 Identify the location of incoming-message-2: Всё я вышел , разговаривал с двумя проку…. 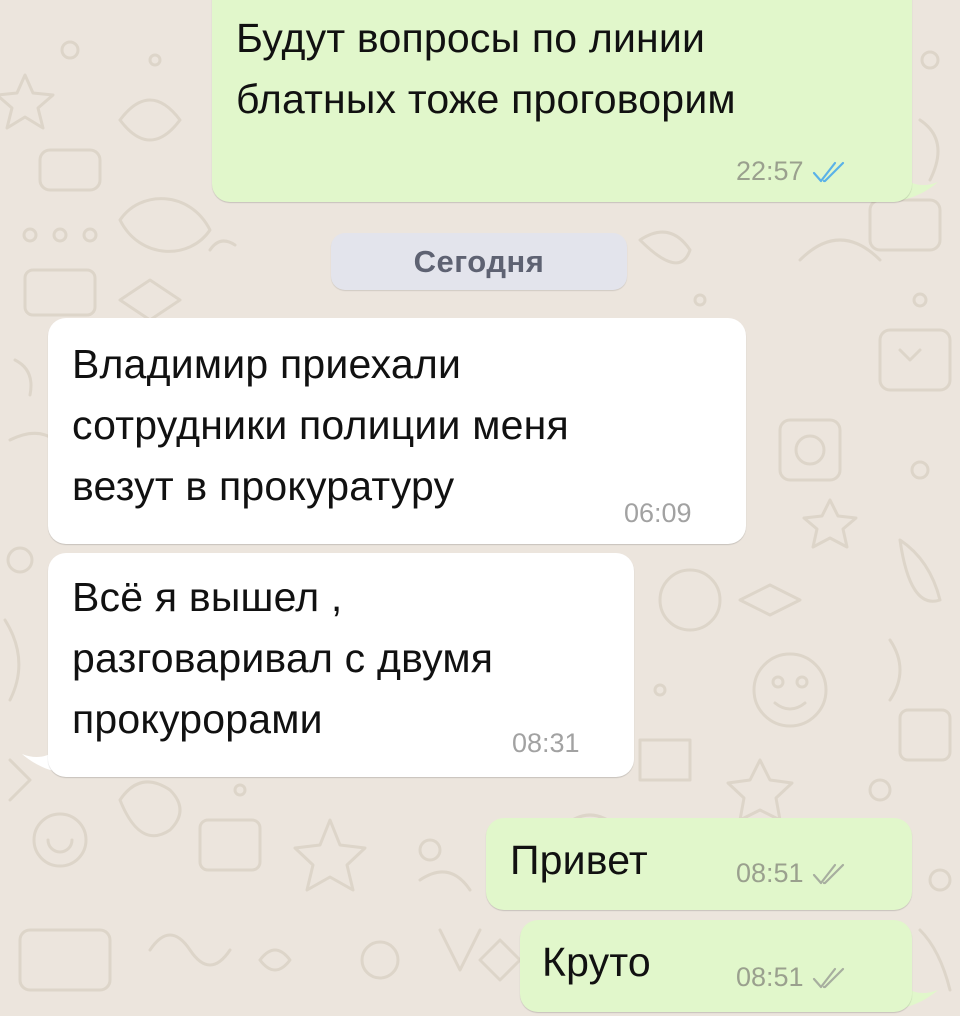
(341, 665).